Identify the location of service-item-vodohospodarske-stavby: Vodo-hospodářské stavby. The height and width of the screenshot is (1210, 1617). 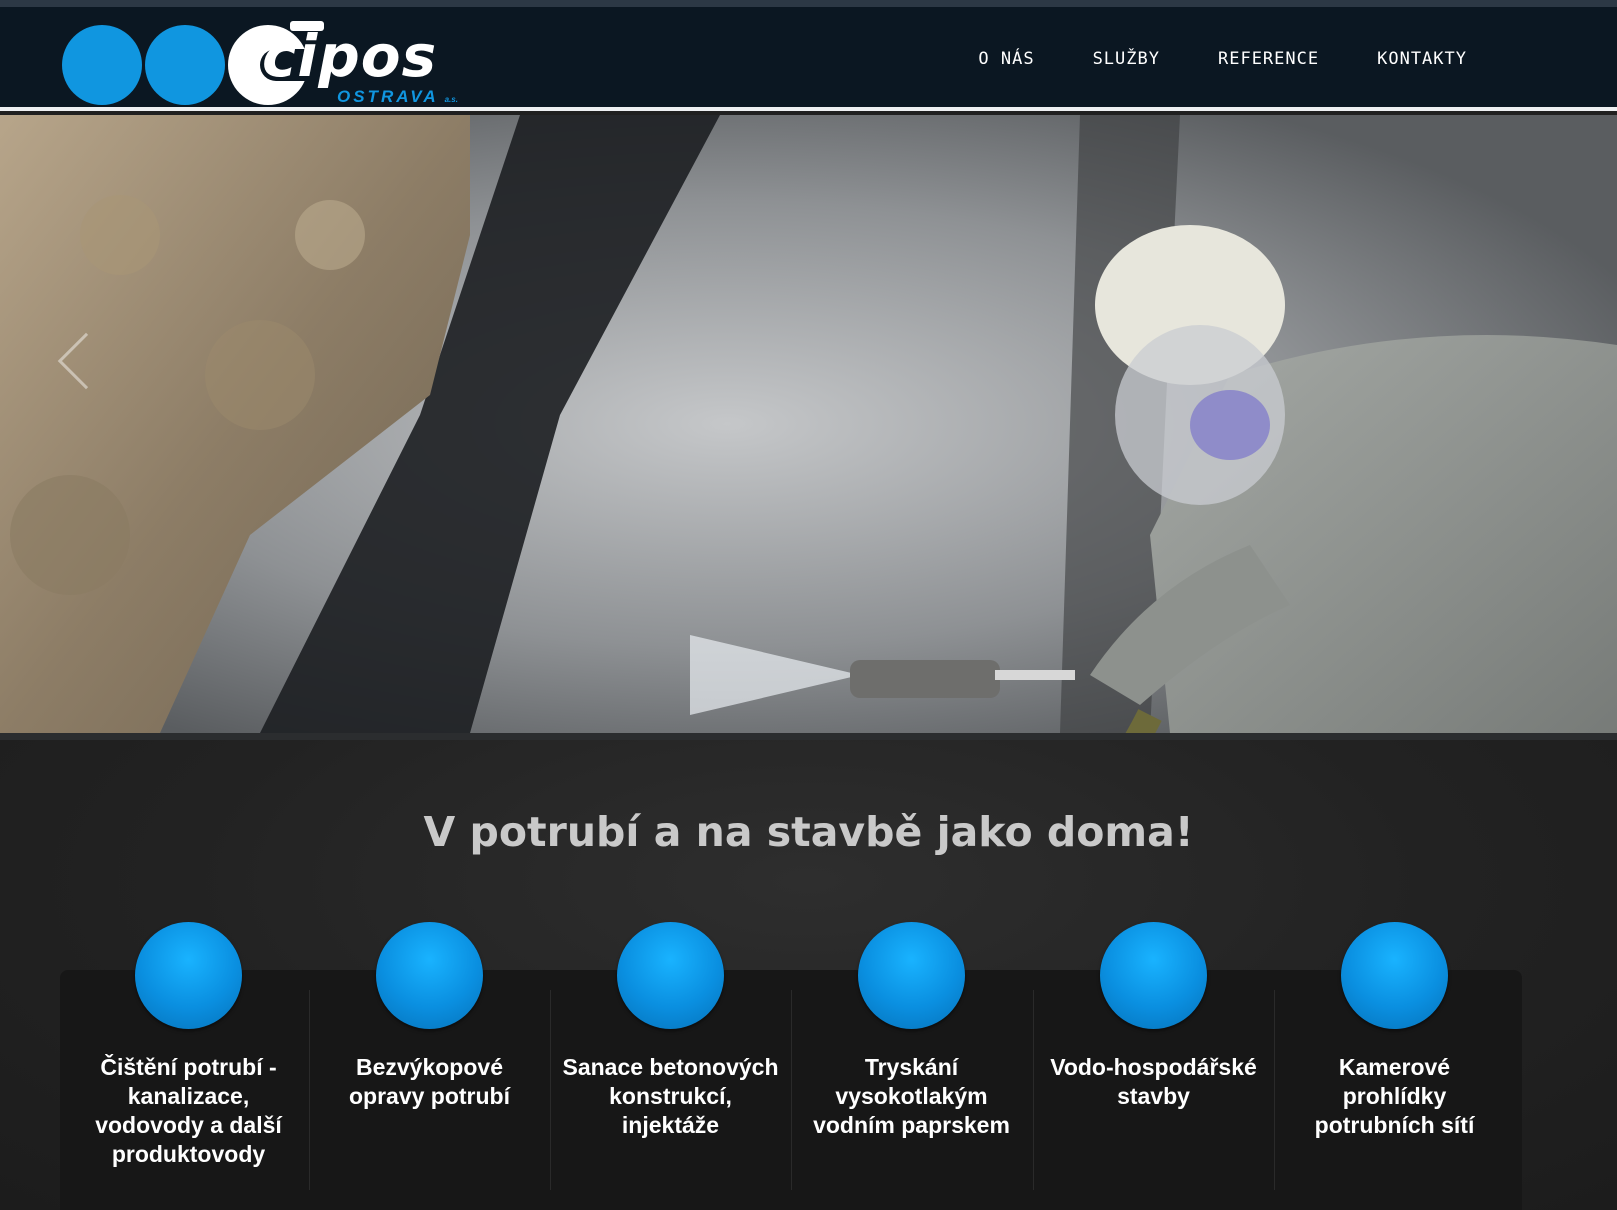
(1153, 1066).